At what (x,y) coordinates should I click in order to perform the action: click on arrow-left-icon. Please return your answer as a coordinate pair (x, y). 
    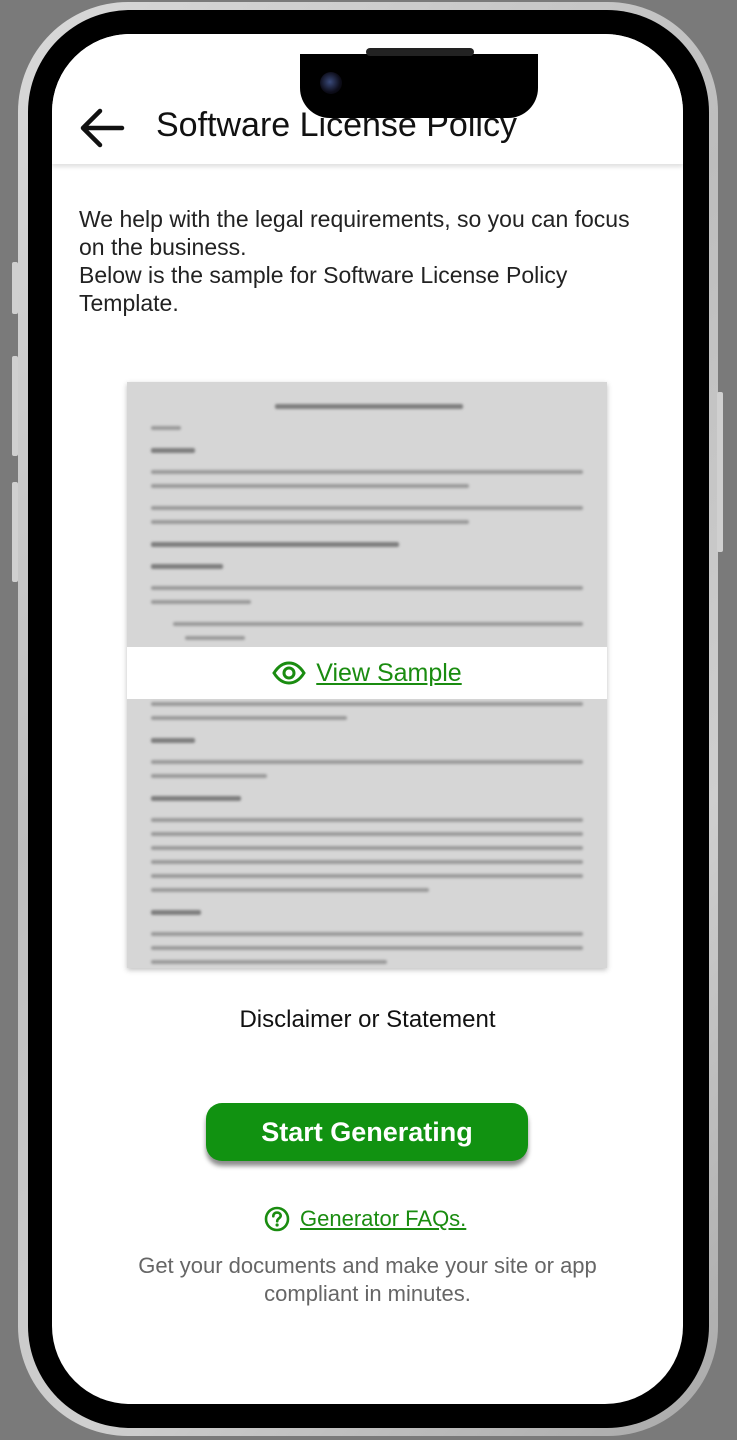
    Looking at the image, I should click on (102, 128).